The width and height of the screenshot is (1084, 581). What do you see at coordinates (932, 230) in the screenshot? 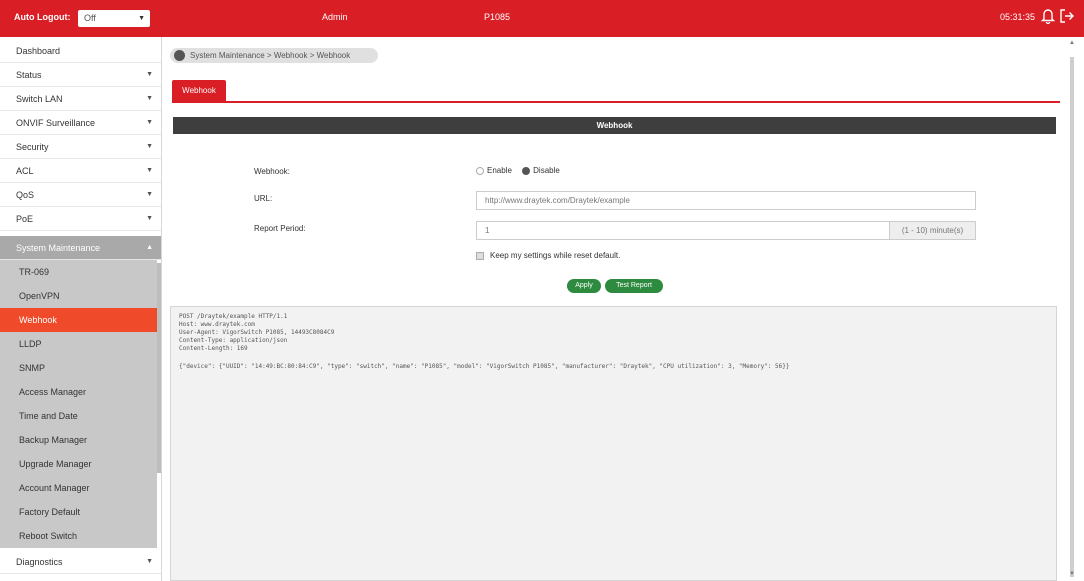
I see `report-period-unit: (1 - 10) minute(s)` at bounding box center [932, 230].